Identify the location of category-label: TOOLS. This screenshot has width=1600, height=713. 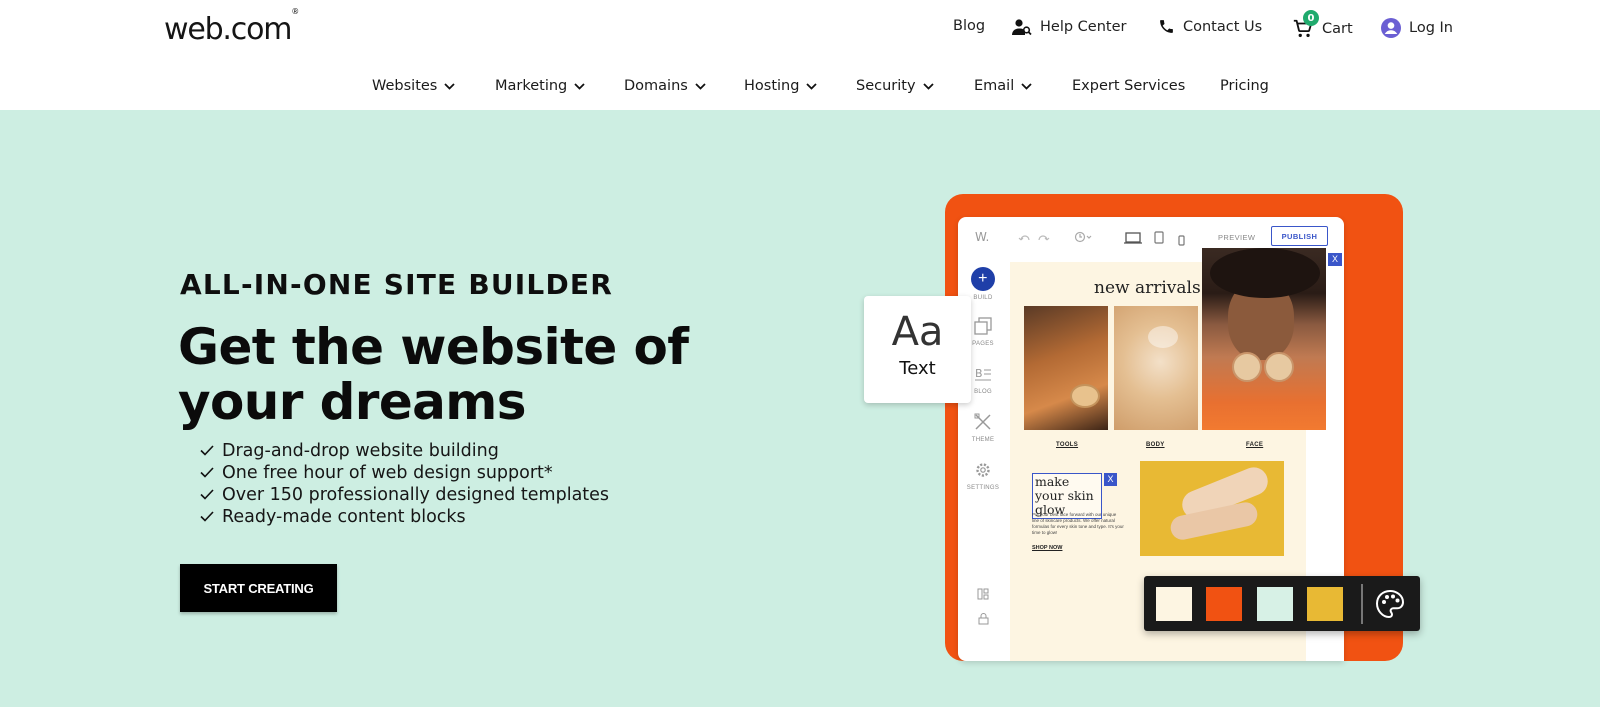
(1067, 445).